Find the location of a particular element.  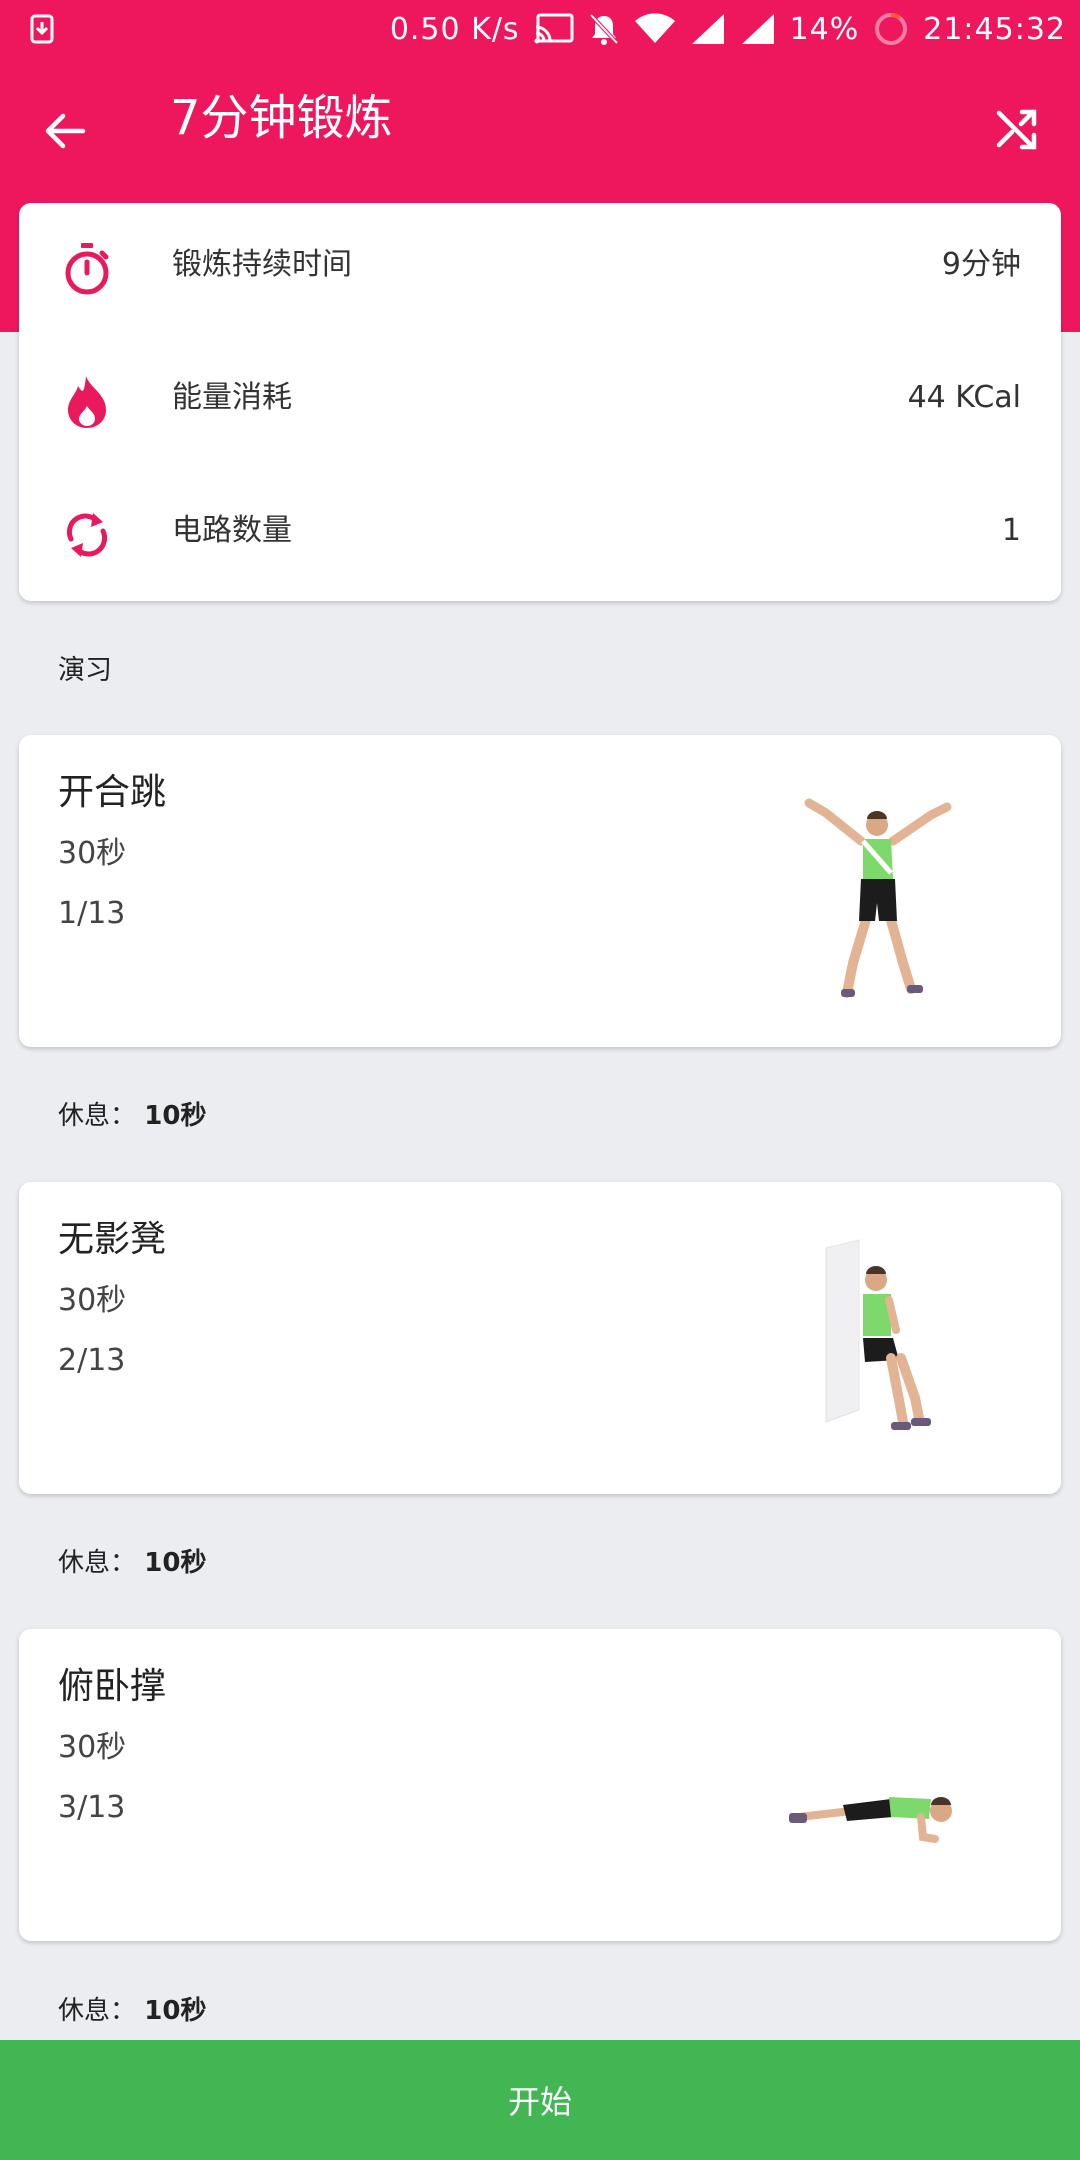

jumping-jacks-figure is located at coordinates (881, 893).